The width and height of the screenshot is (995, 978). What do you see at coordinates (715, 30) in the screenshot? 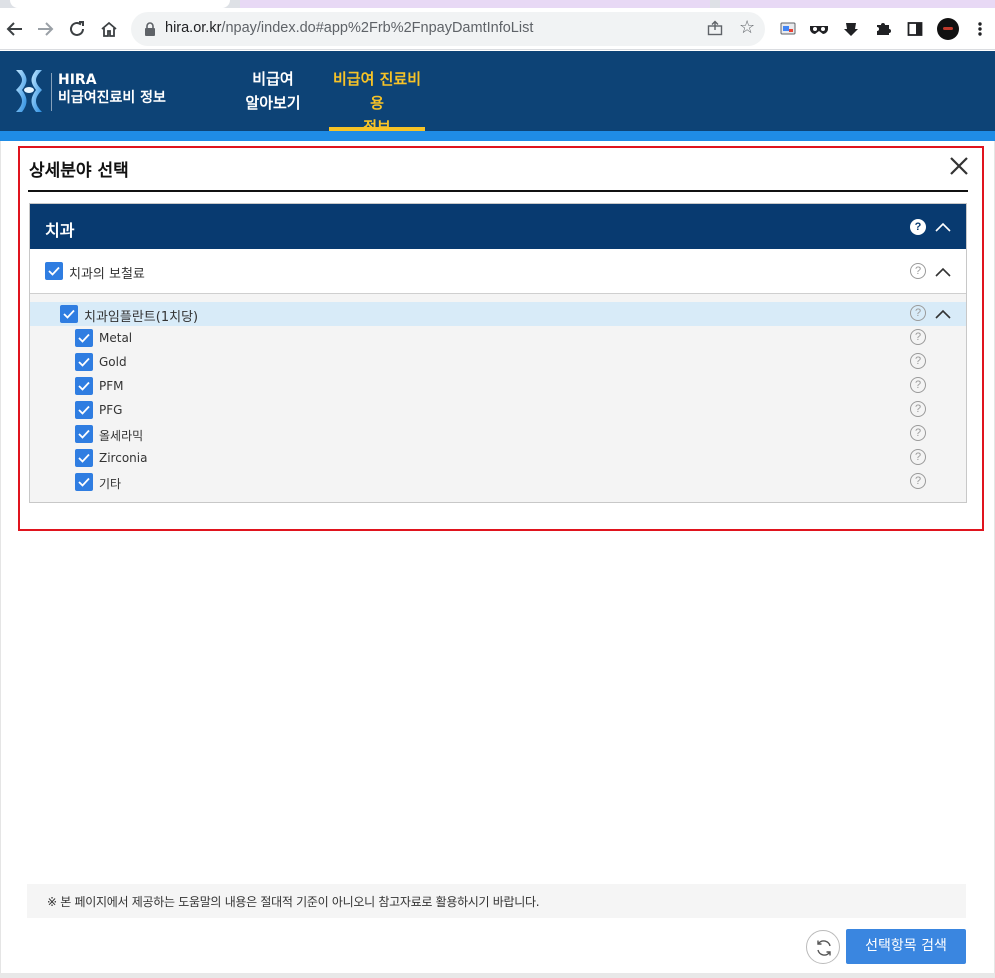
I see `share-icon` at bounding box center [715, 30].